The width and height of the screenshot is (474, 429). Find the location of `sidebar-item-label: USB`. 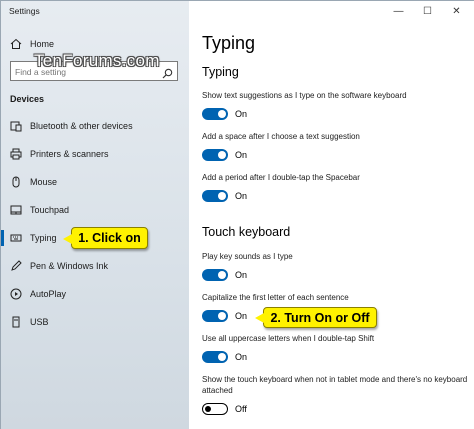

sidebar-item-label: USB is located at coordinates (39, 322).